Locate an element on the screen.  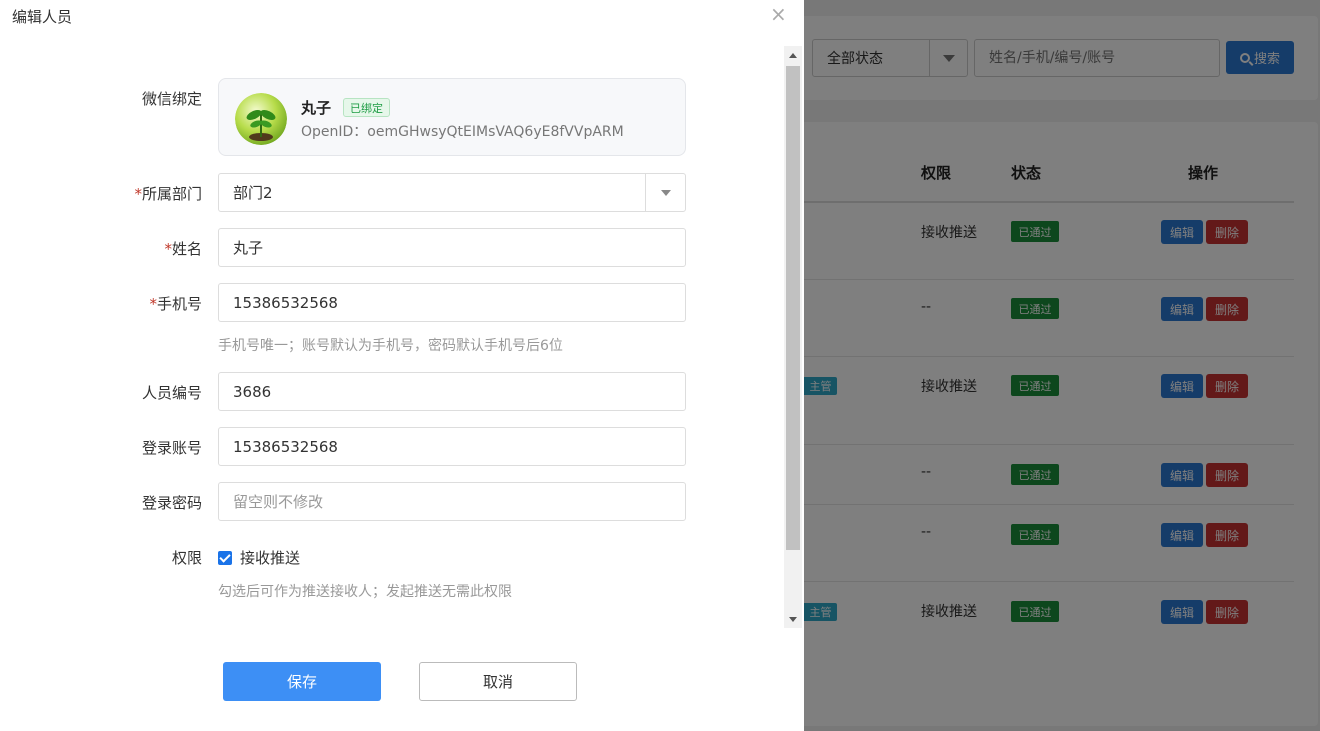
department-value: 部门2 is located at coordinates (253, 193).